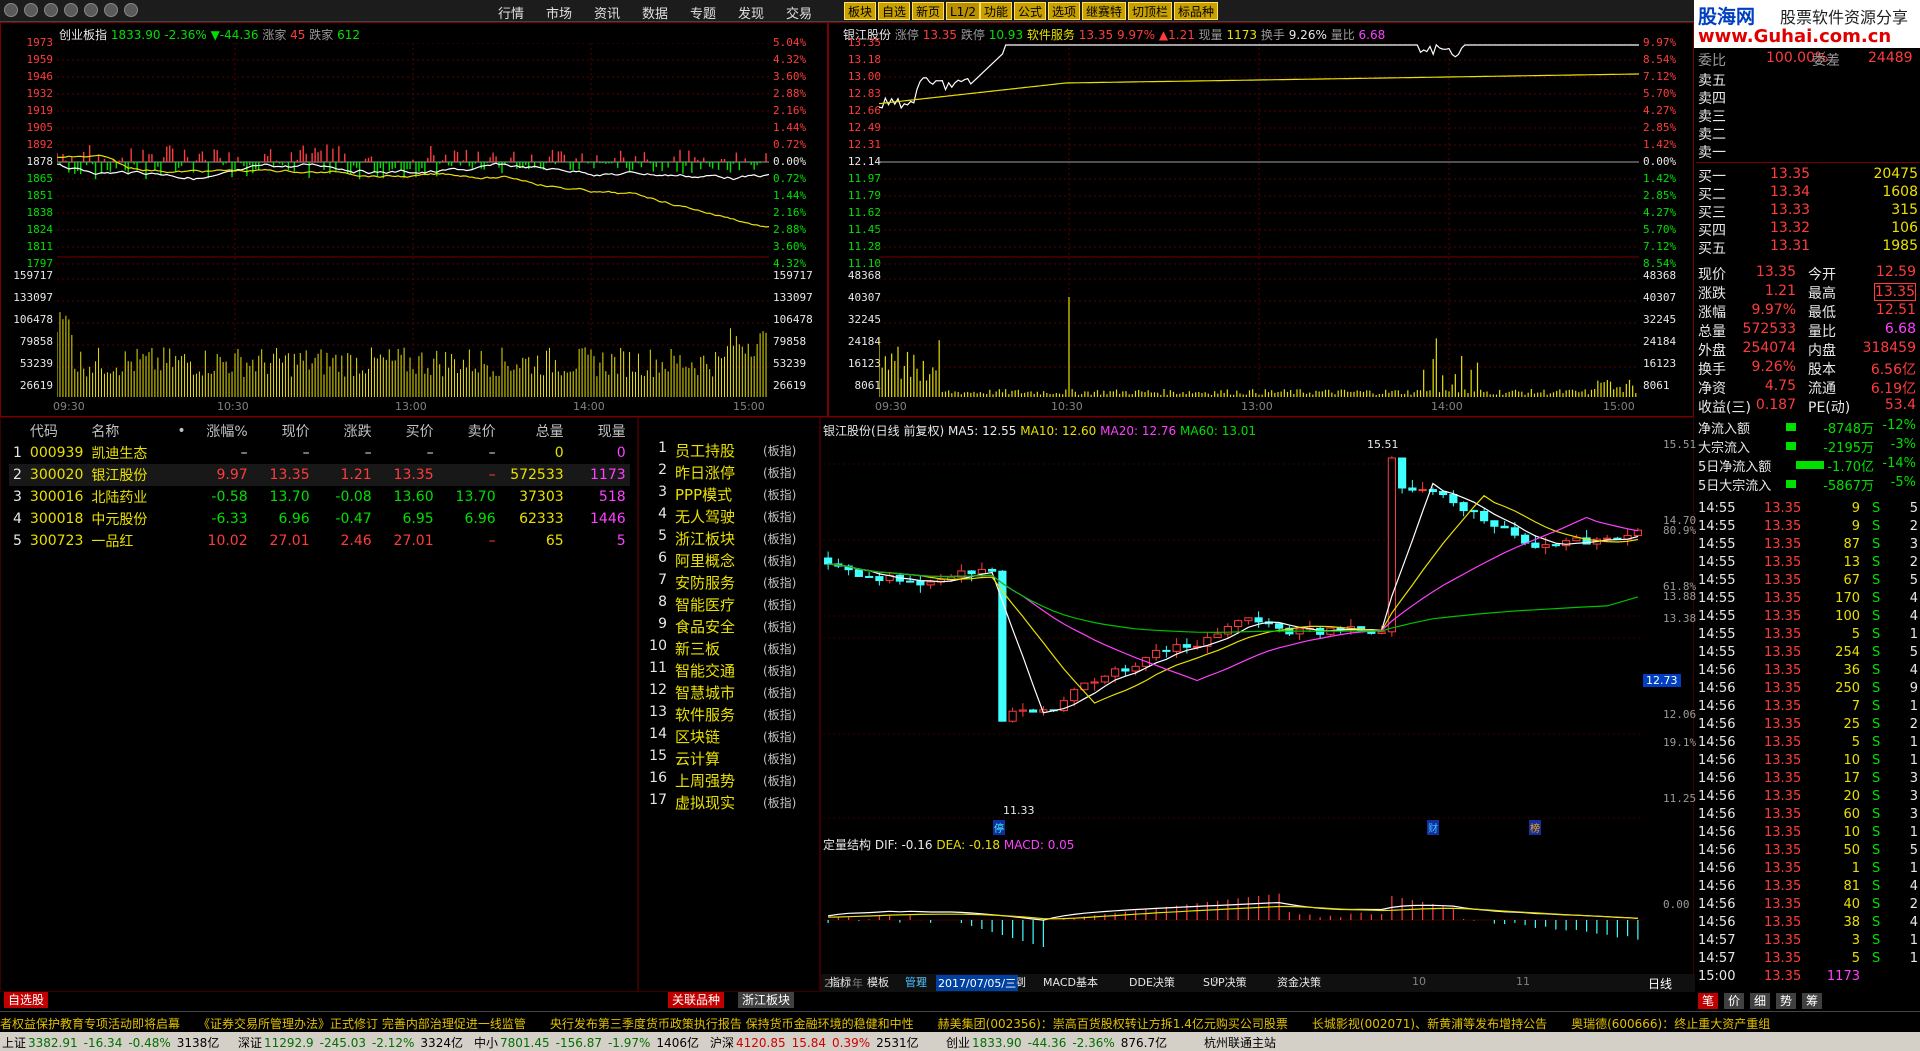  I want to click on macd-canvas, so click(1233, 910).